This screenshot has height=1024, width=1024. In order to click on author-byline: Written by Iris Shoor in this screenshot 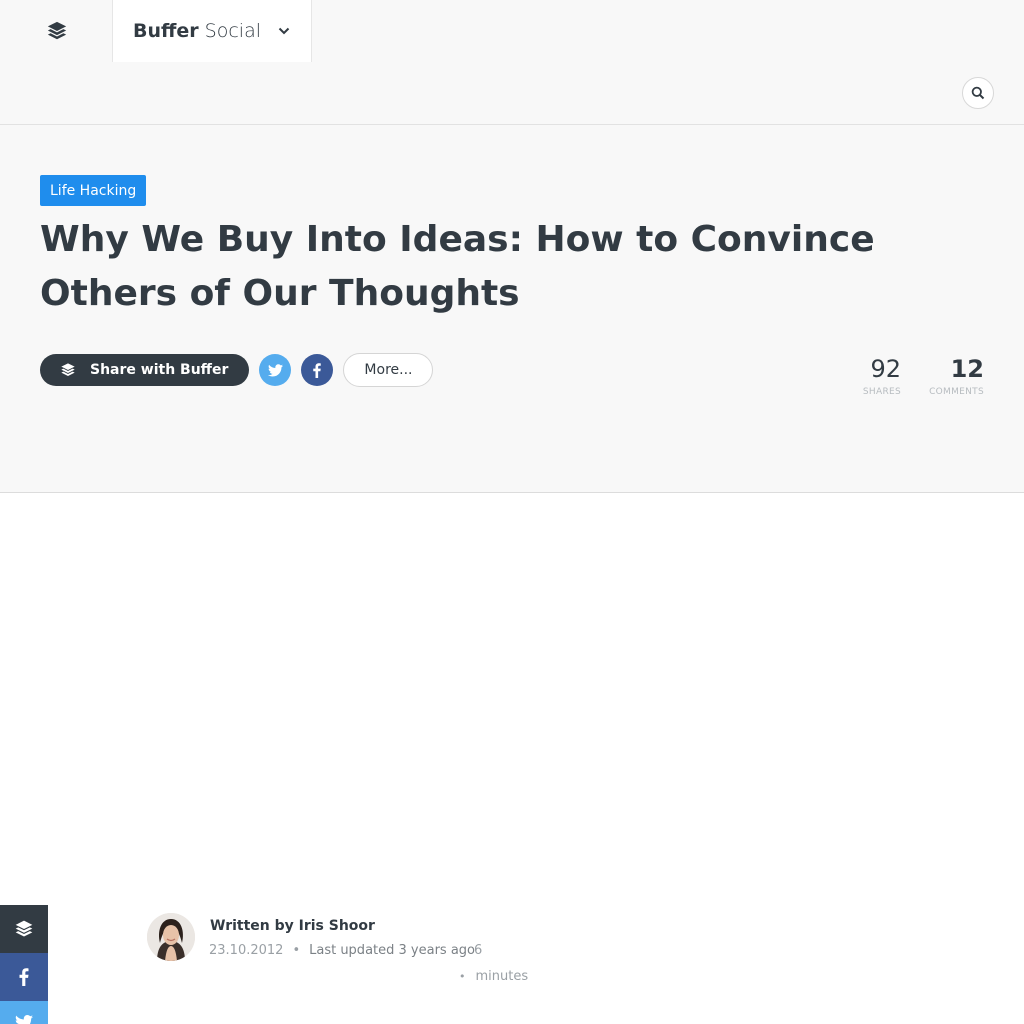, I will do `click(292, 926)`.